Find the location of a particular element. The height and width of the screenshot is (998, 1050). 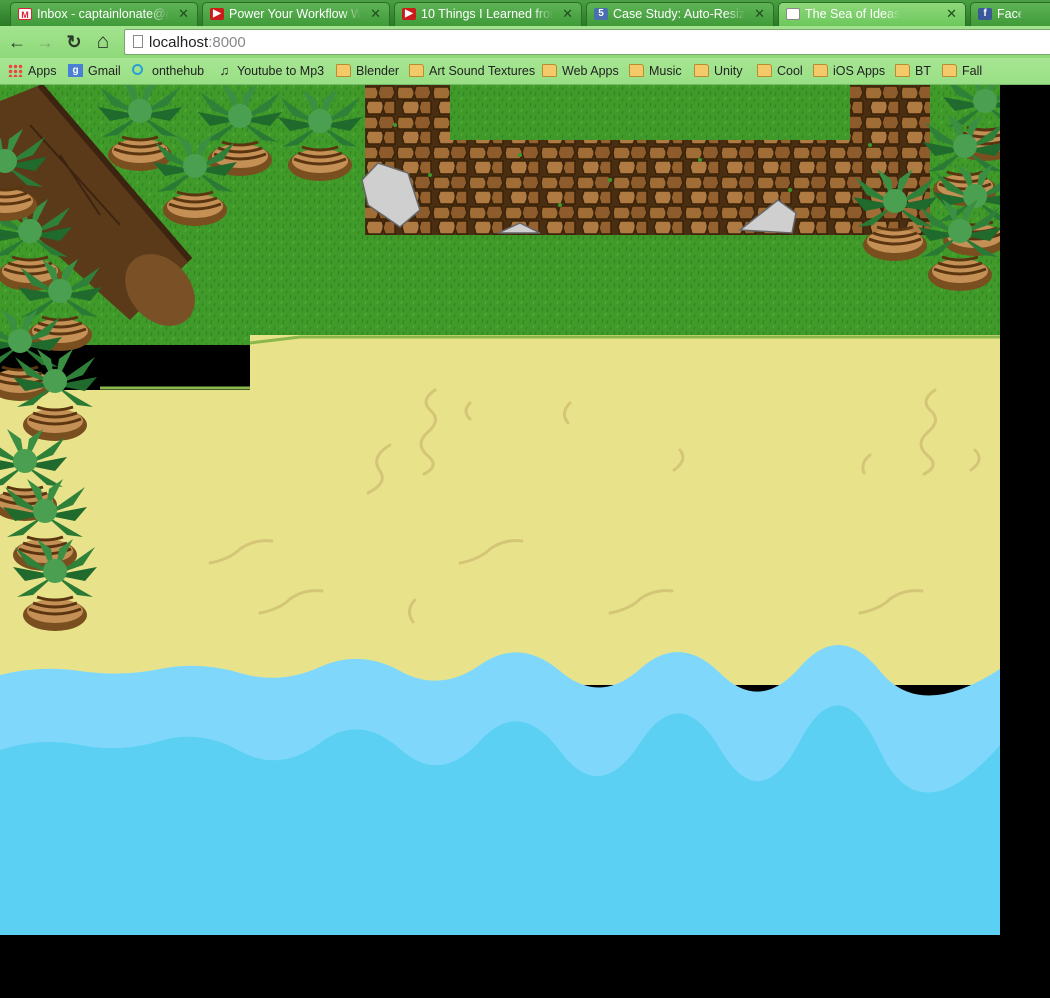

bookmark-cool: Cool is located at coordinates (780, 71).